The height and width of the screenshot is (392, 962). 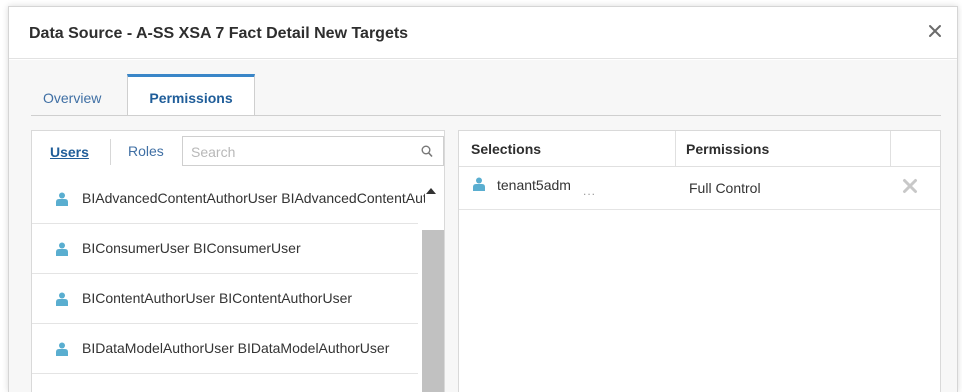 I want to click on selected-user-name: tenant5adm, so click(x=534, y=185).